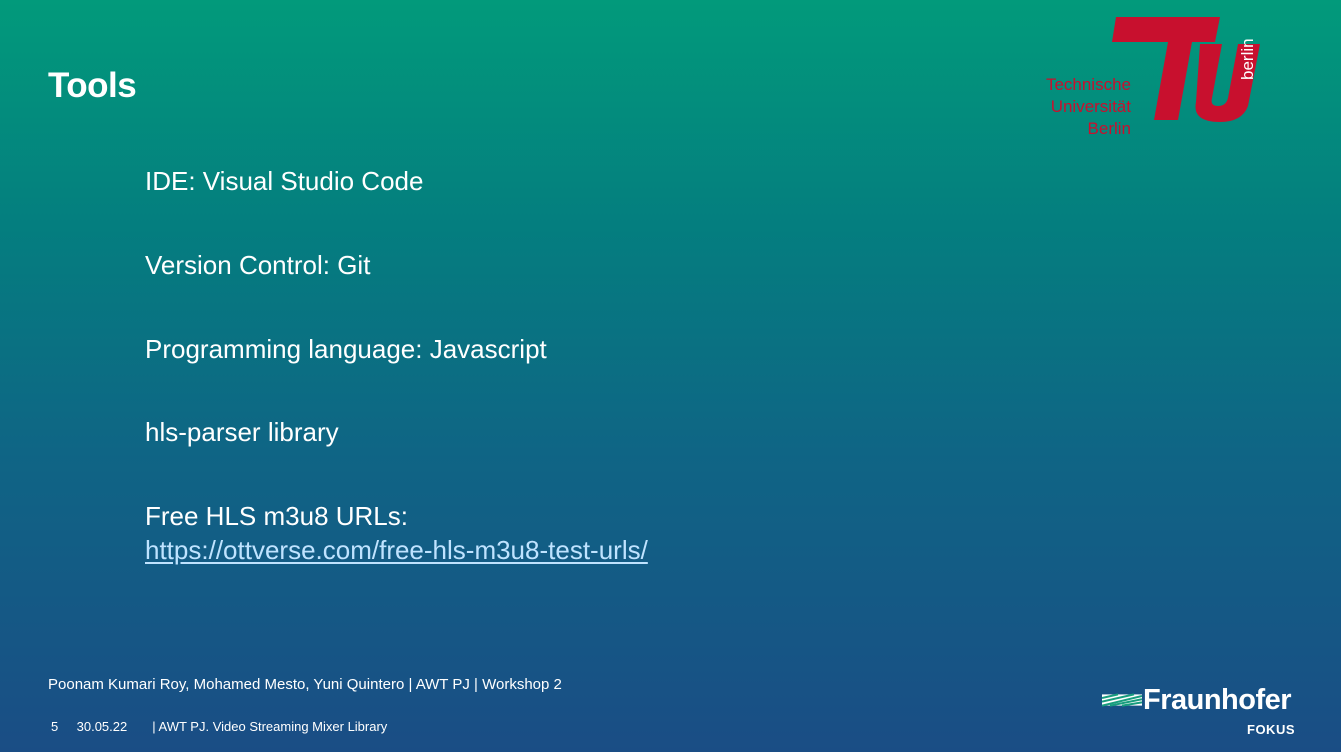 The image size is (1341, 752). Describe the element at coordinates (276, 516) in the screenshot. I see `list-item-hls-urls: Free HLS m3u8 URLs:` at that location.